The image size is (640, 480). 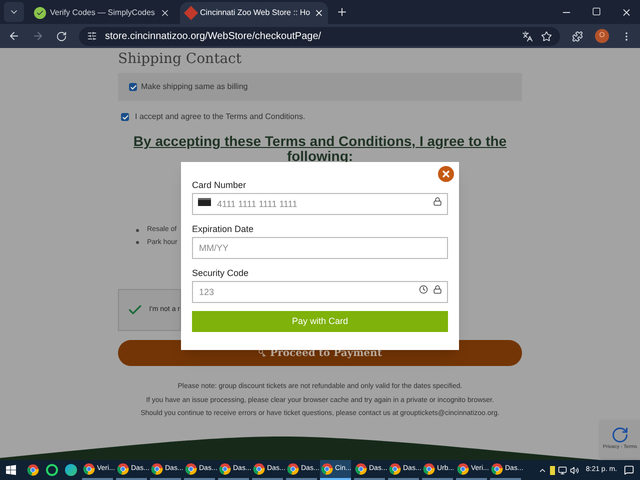 What do you see at coordinates (574, 470) in the screenshot?
I see `volume-icon` at bounding box center [574, 470].